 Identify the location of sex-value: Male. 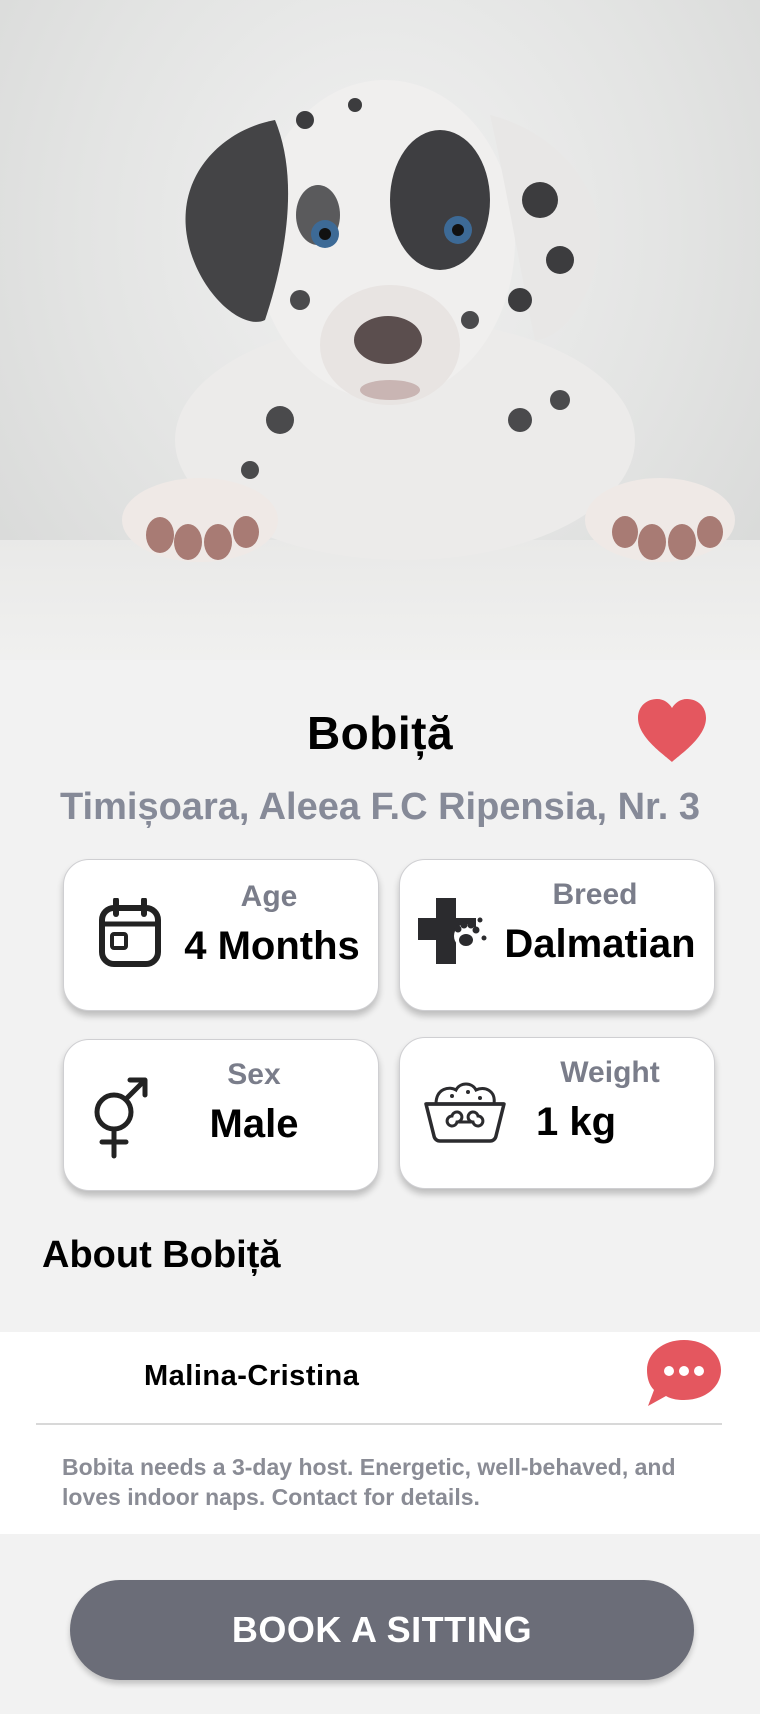
(254, 1124).